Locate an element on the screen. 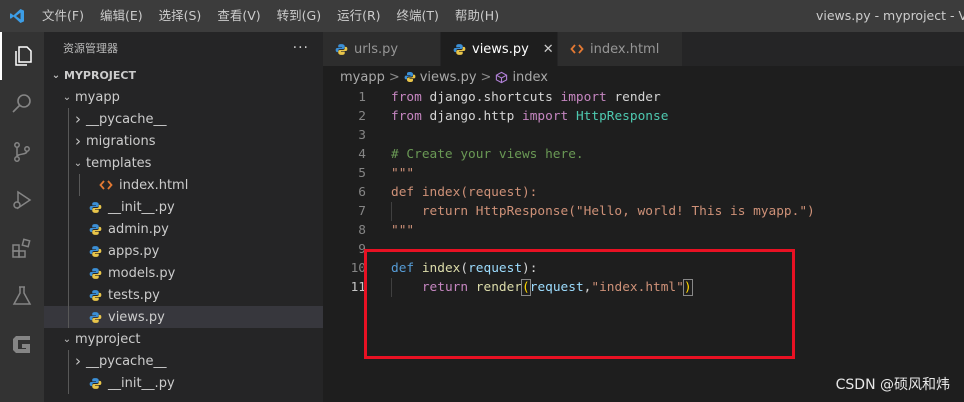 This screenshot has width=964, height=402. tree-item-label: apps.py is located at coordinates (134, 251).